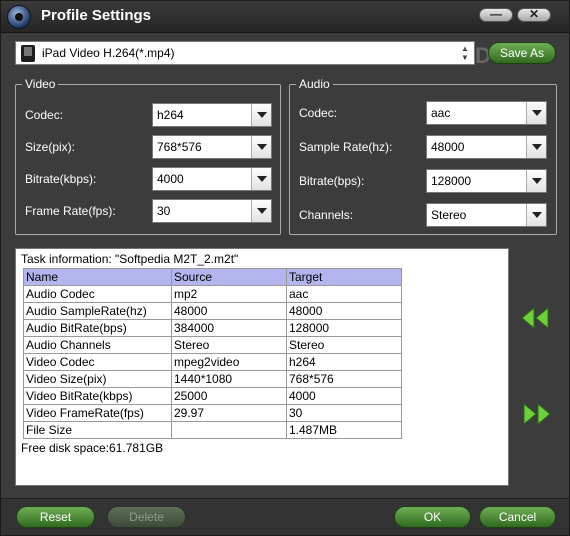  Describe the element at coordinates (212, 115) in the screenshot. I see `video-codec-select: h264` at that location.